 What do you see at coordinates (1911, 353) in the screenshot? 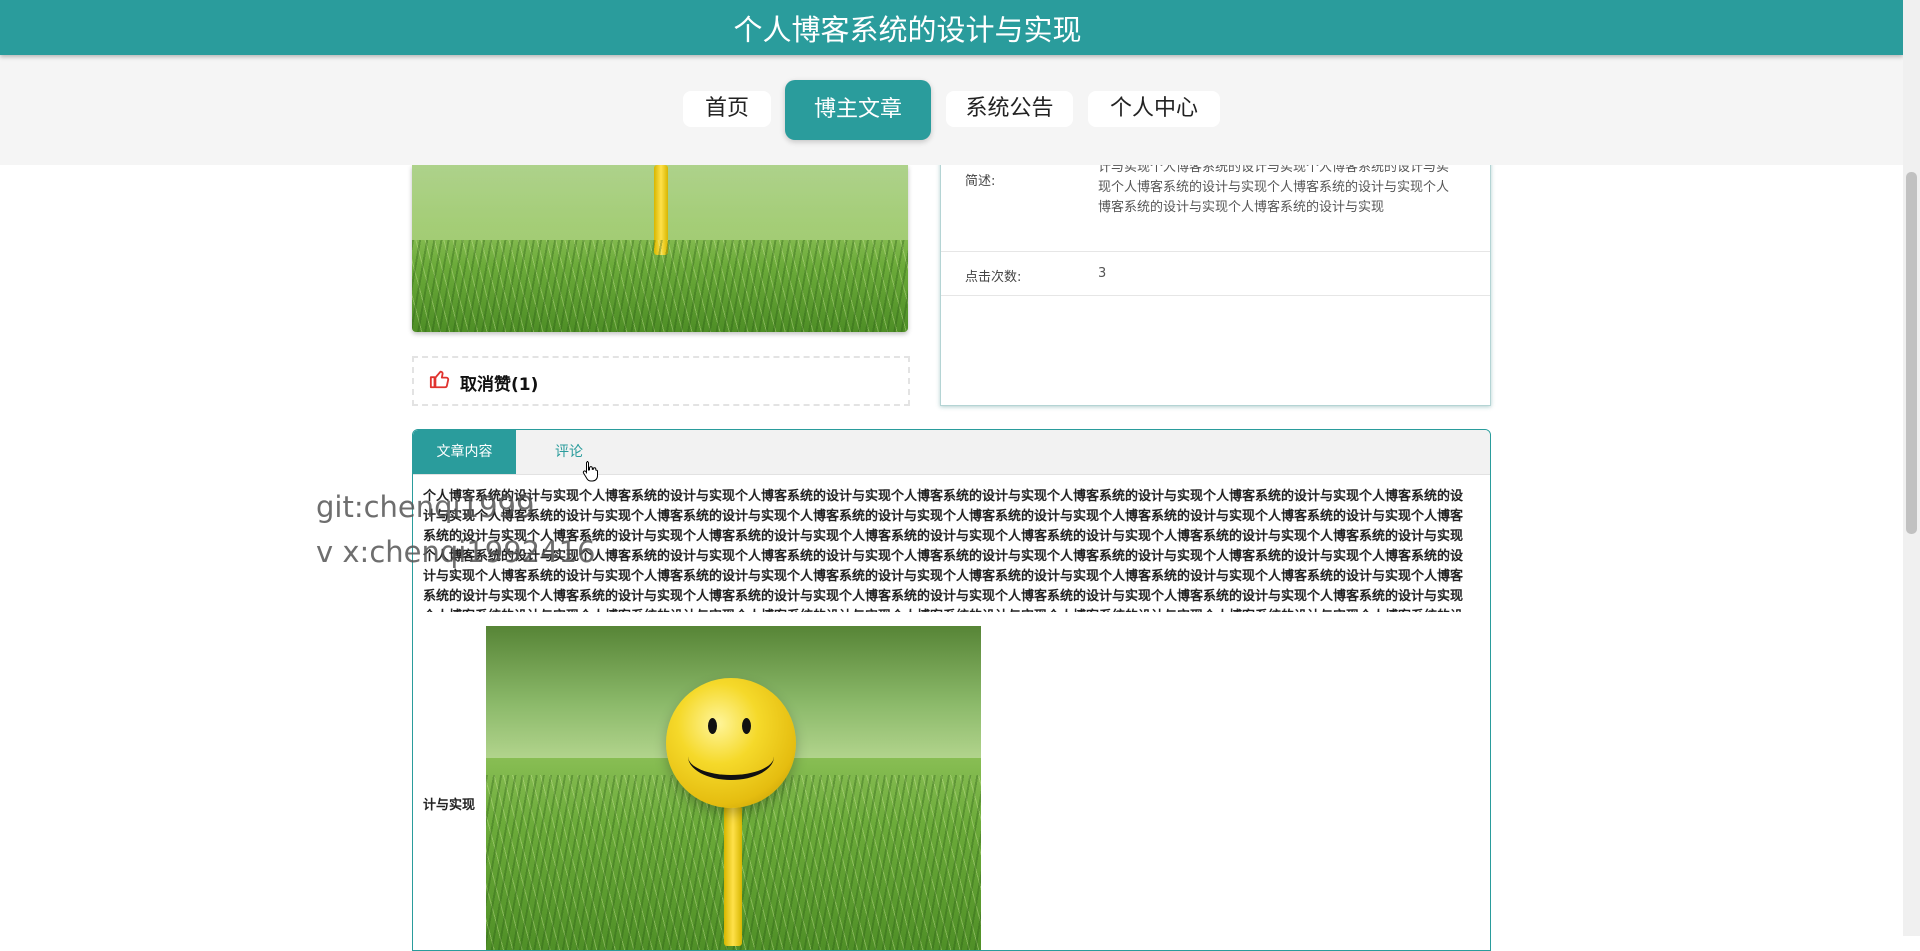
I see `scrollbar-thumb` at bounding box center [1911, 353].